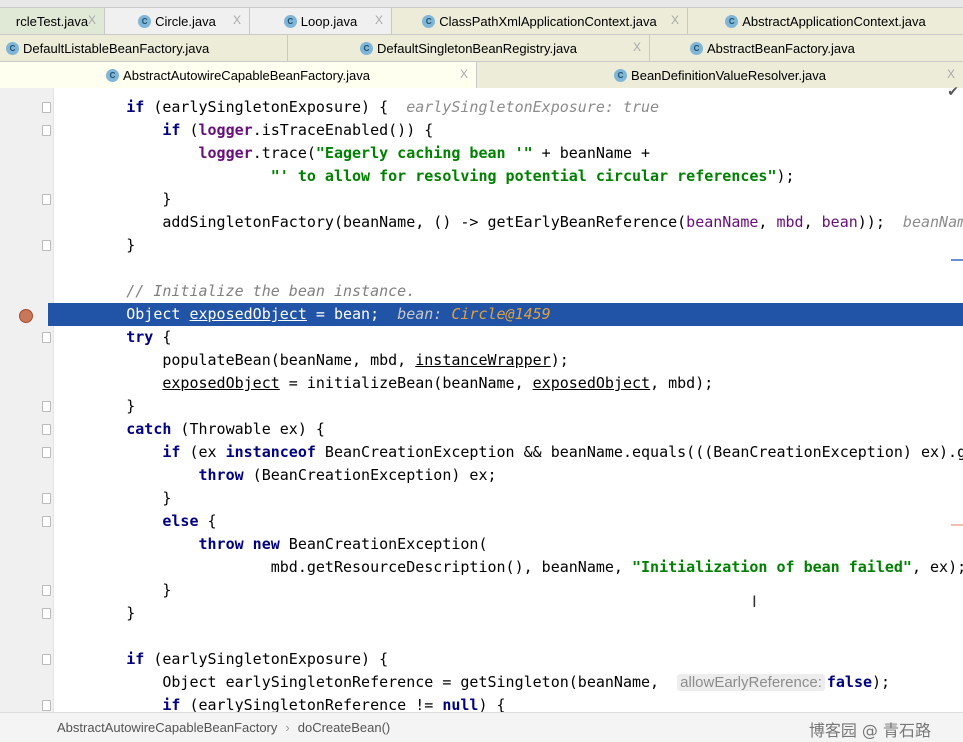 The image size is (963, 742). Describe the element at coordinates (167, 727) in the screenshot. I see `breadcrumb-class: AbstractAutowireCapableBeanFactory` at that location.